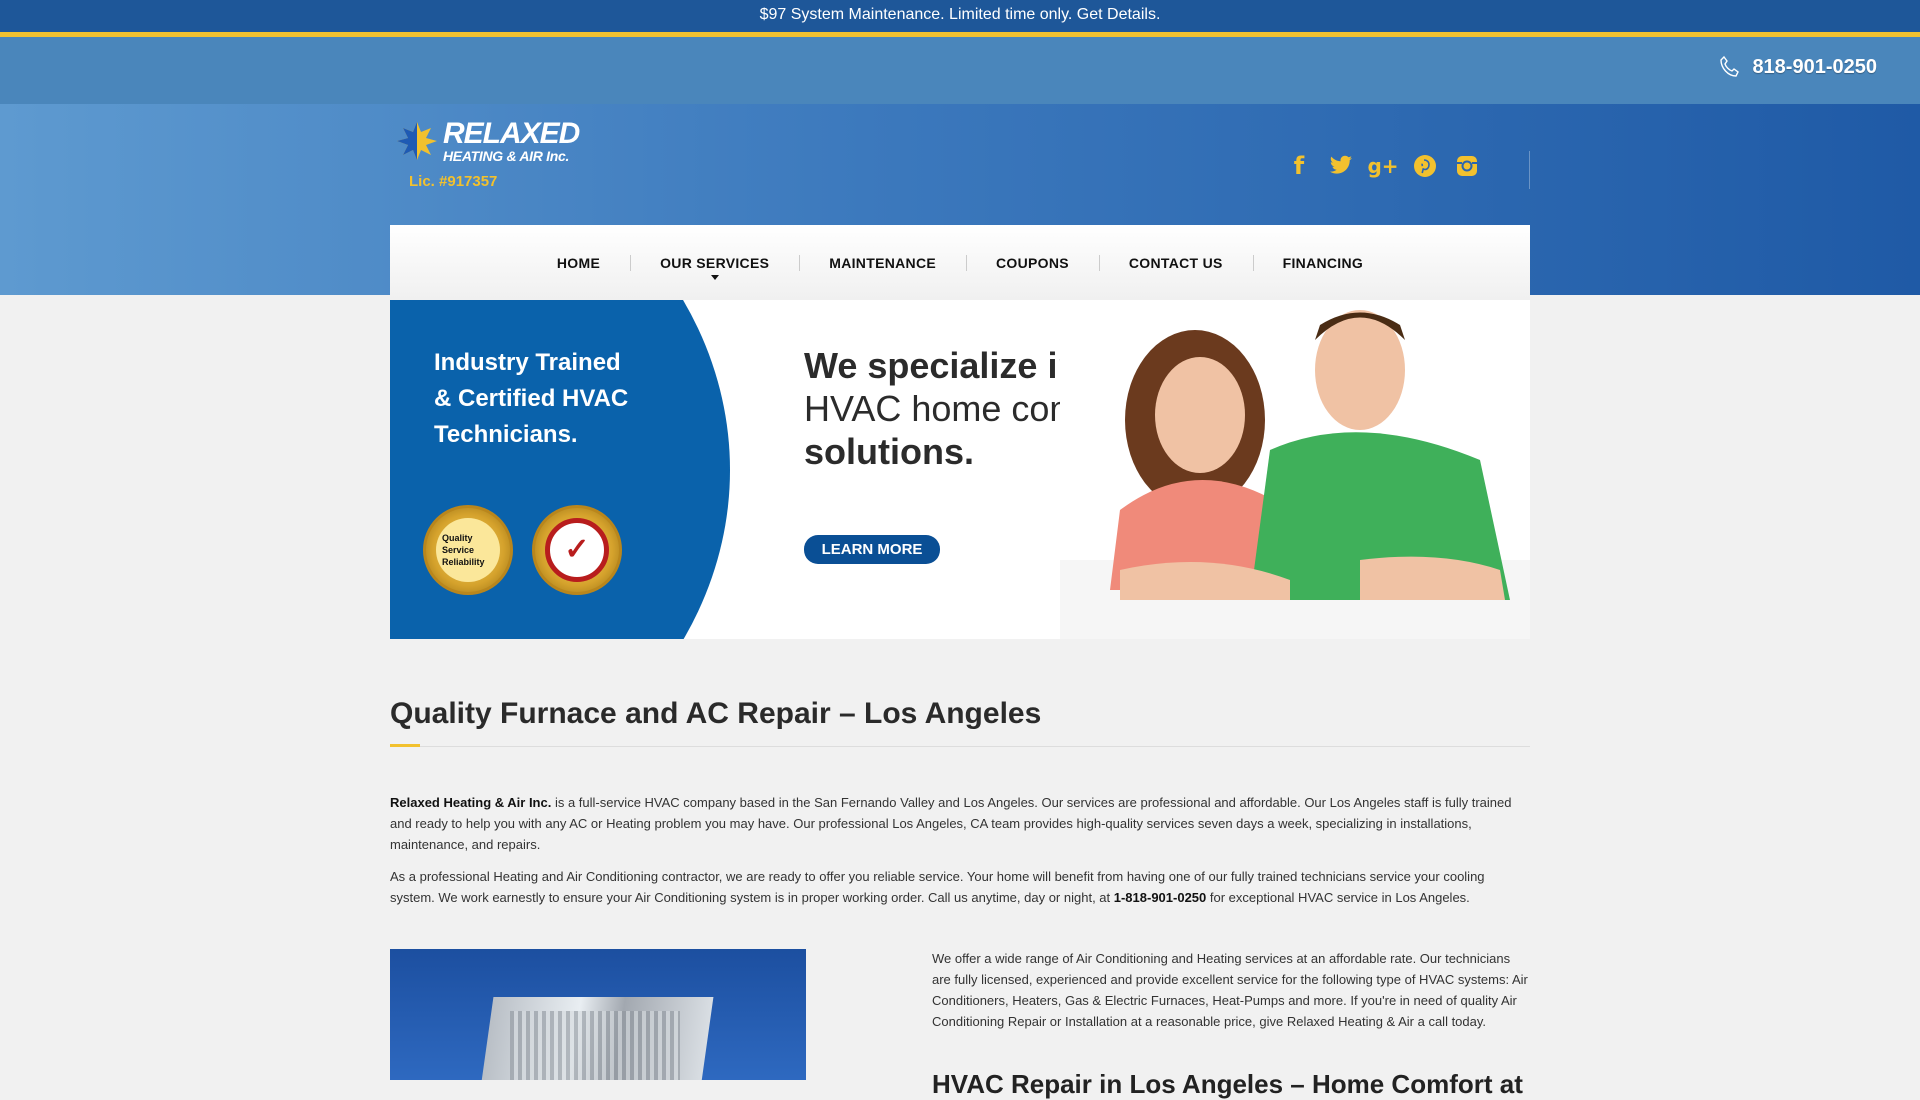 The width and height of the screenshot is (1920, 1100). What do you see at coordinates (714, 277) in the screenshot?
I see `caret-down-icon` at bounding box center [714, 277].